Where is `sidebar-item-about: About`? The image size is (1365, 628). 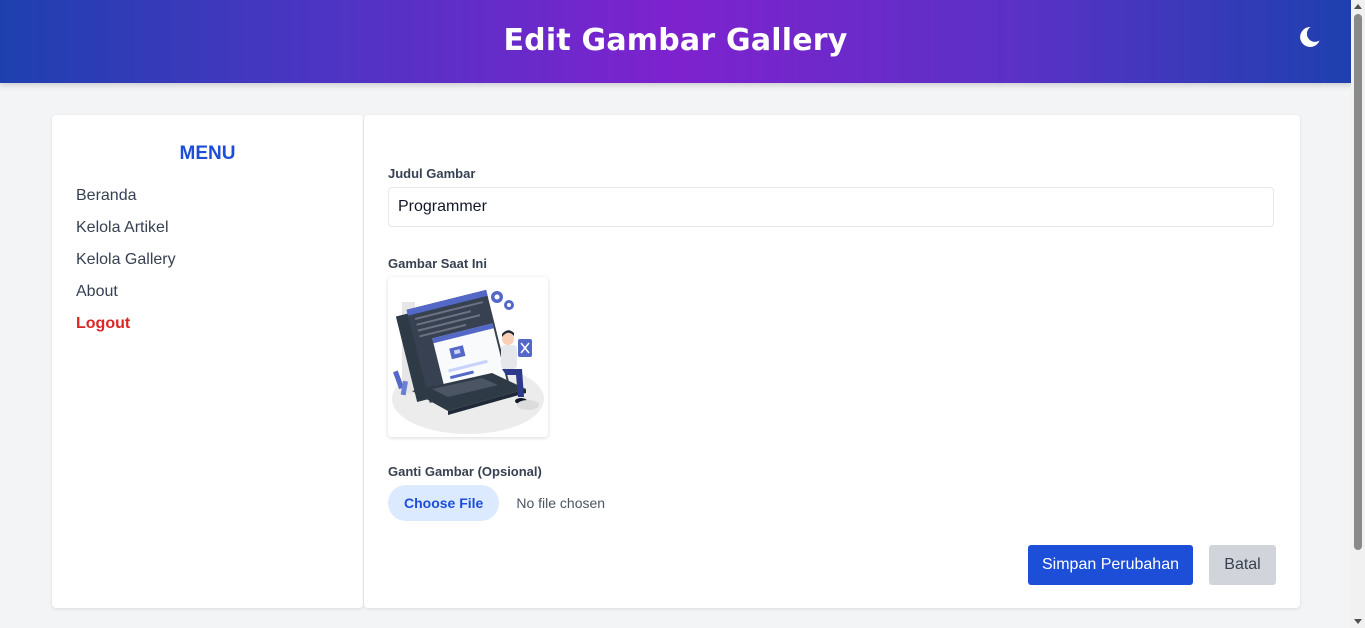
sidebar-item-about: About is located at coordinates (126, 297).